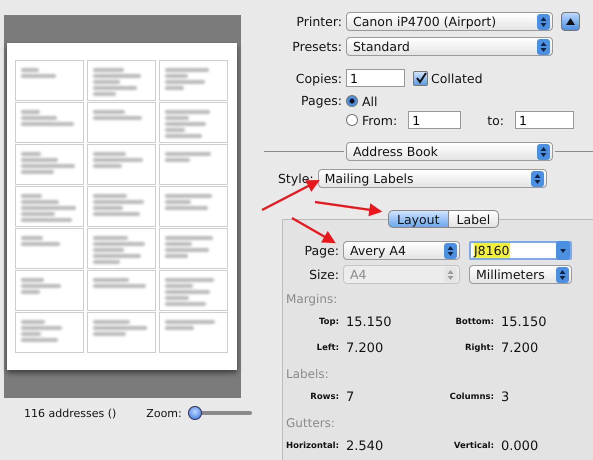  Describe the element at coordinates (327, 348) in the screenshot. I see `field-label: Left:` at that location.